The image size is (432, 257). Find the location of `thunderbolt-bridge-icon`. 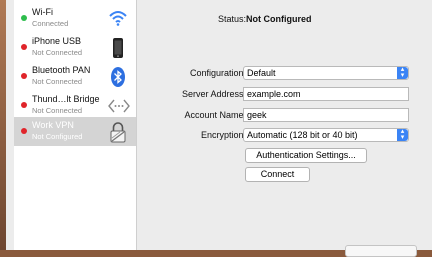

thunderbolt-bridge-icon is located at coordinates (119, 106).